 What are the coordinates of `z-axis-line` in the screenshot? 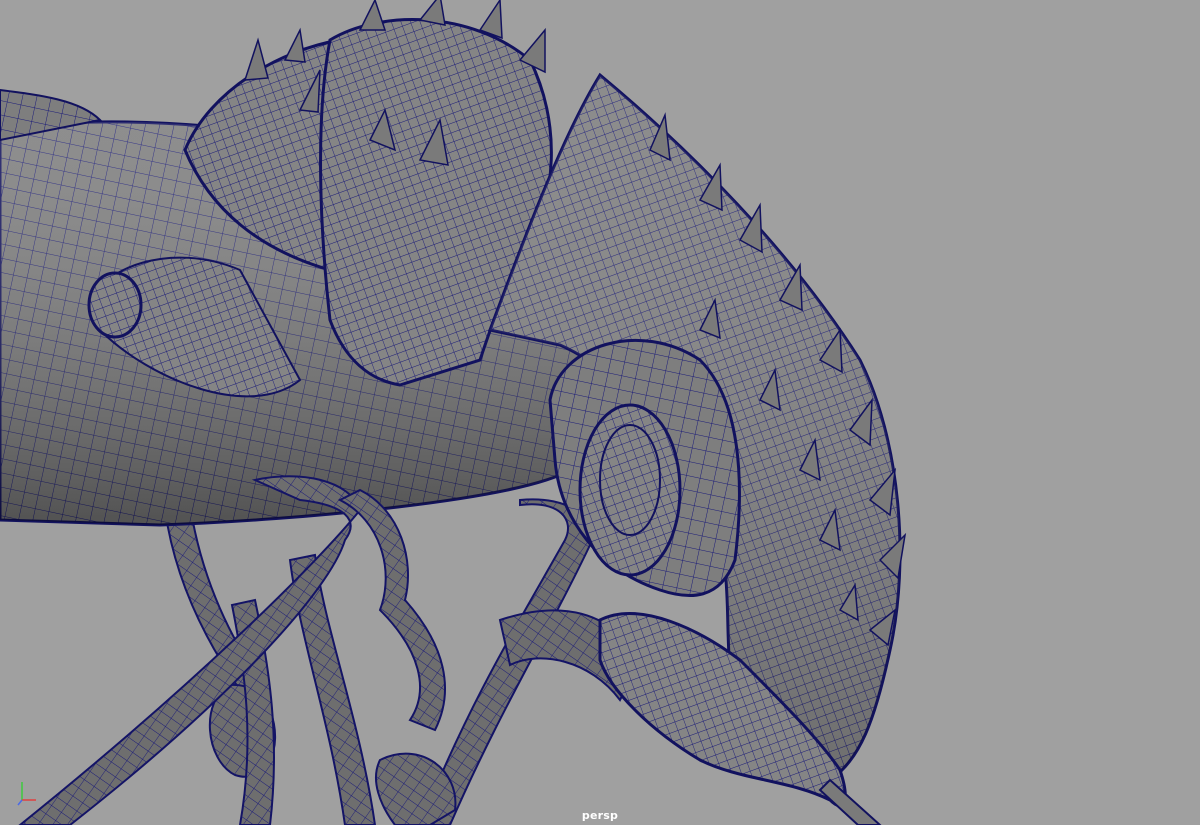 It's located at (20, 802).